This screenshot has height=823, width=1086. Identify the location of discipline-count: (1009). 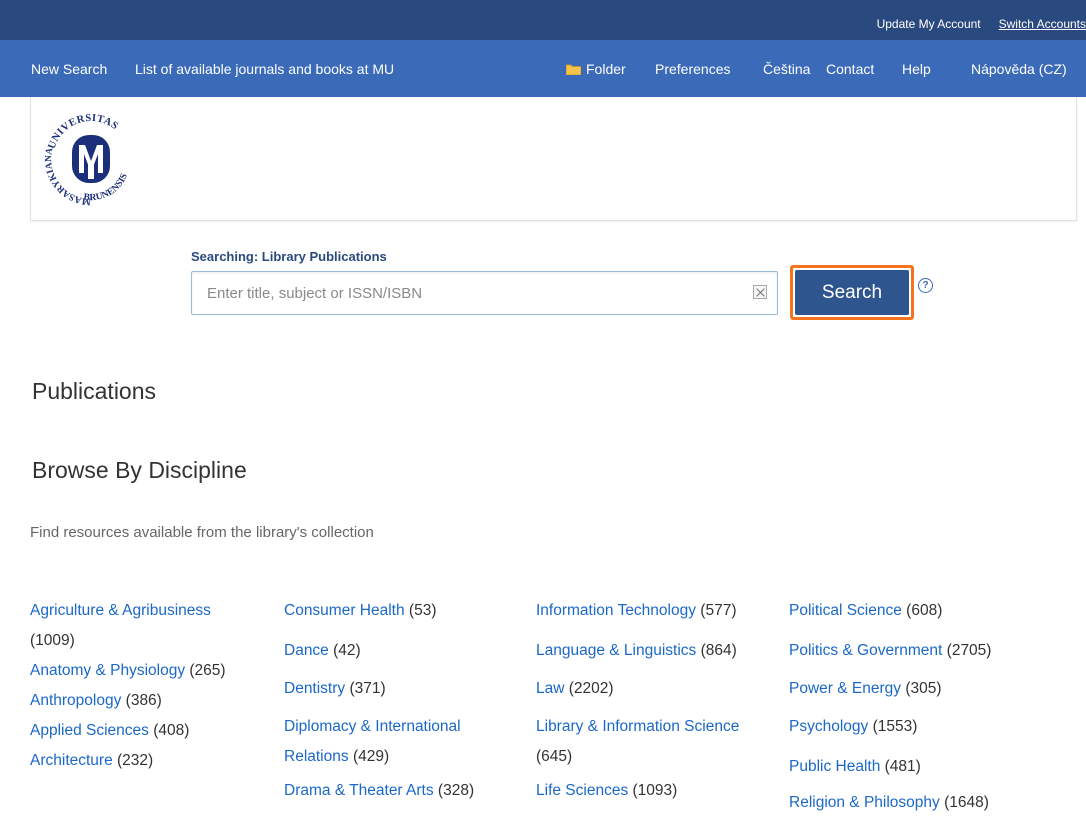
(52, 640).